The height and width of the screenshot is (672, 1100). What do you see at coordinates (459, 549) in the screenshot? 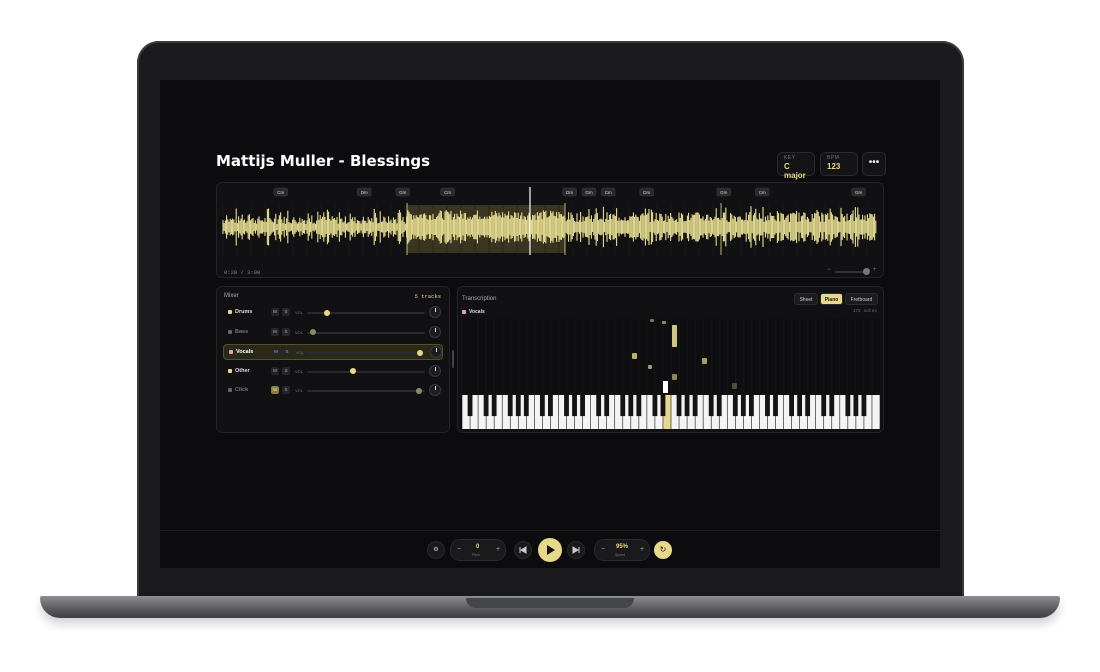
I see `pitch-decrease-button: −` at bounding box center [459, 549].